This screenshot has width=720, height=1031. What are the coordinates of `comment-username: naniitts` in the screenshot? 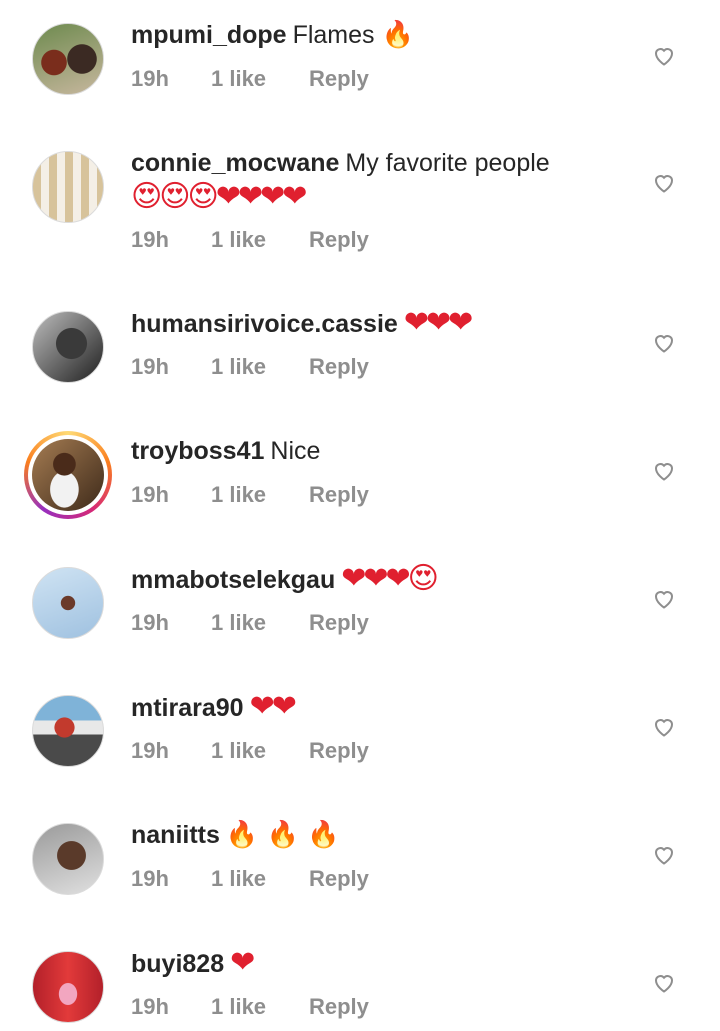 It's located at (175, 835).